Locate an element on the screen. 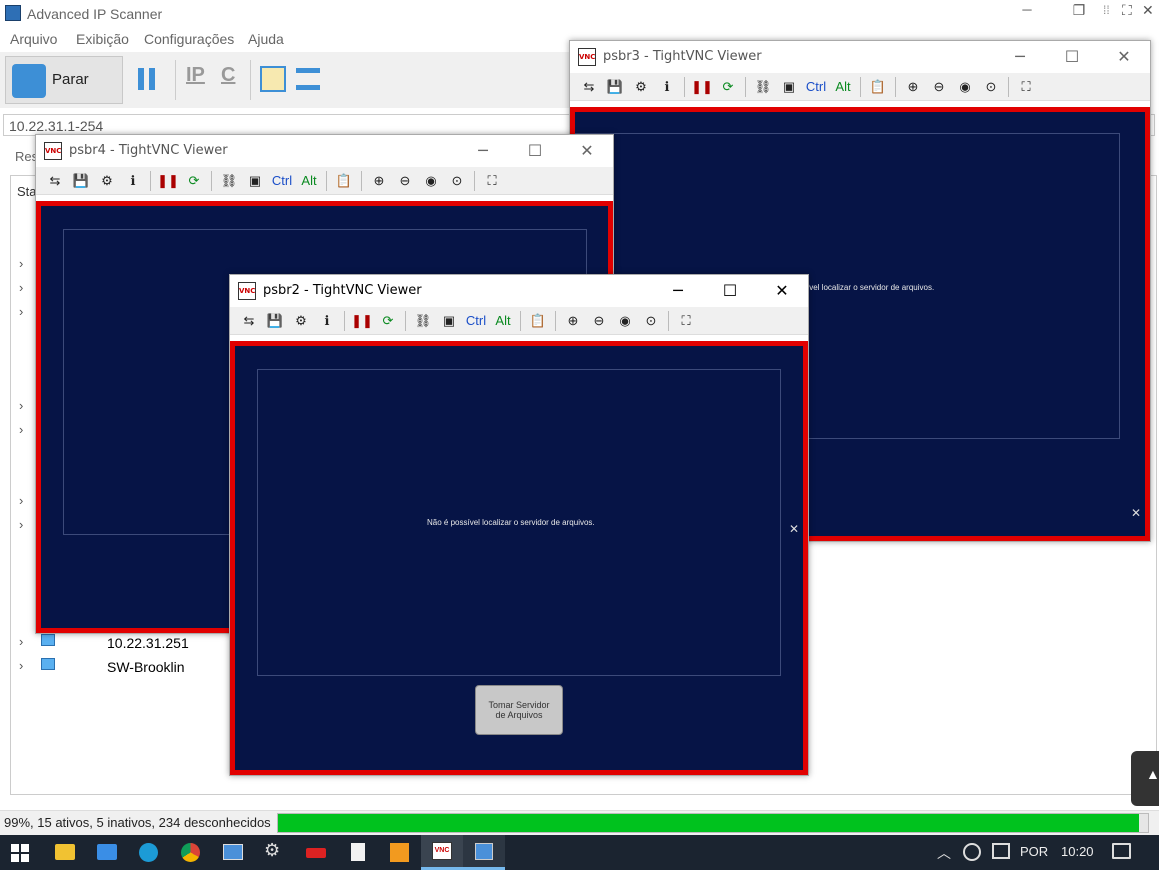 This screenshot has width=1159, height=870. c-button: C is located at coordinates (228, 75).